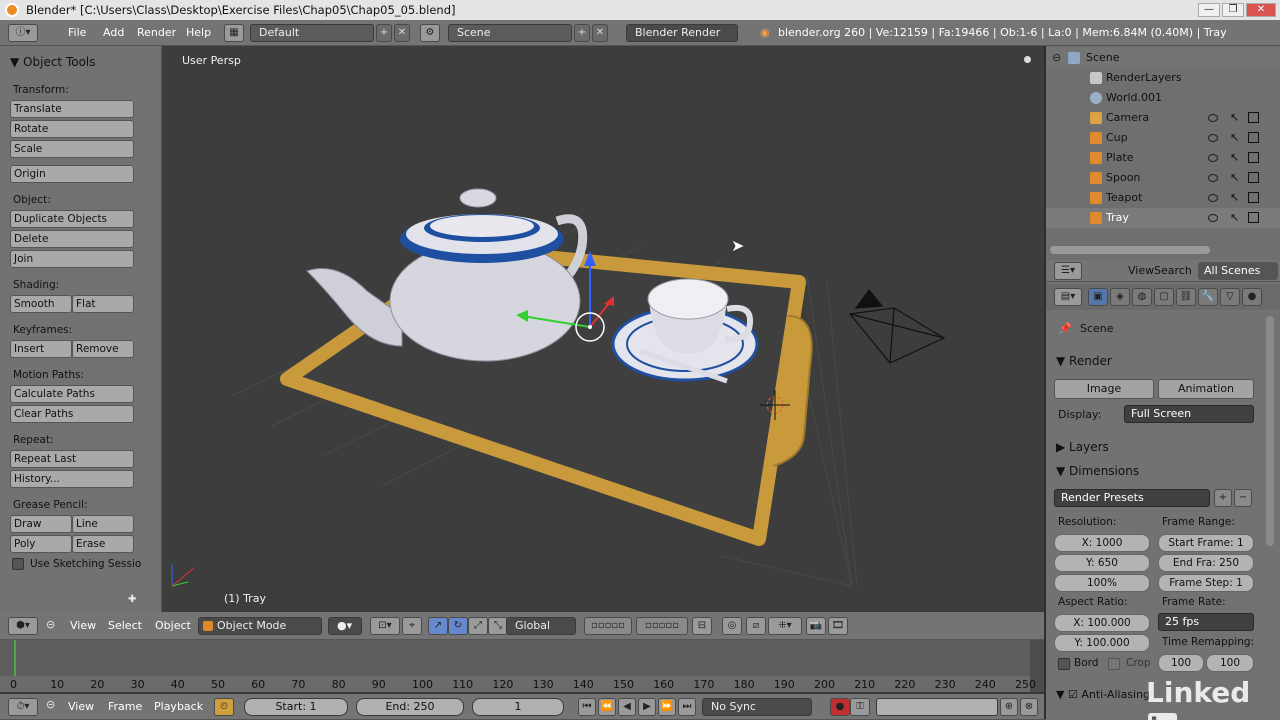 The width and height of the screenshot is (1280, 720). Describe the element at coordinates (1163, 118) in the screenshot. I see `outliner-row-camera: Camera ↖` at that location.